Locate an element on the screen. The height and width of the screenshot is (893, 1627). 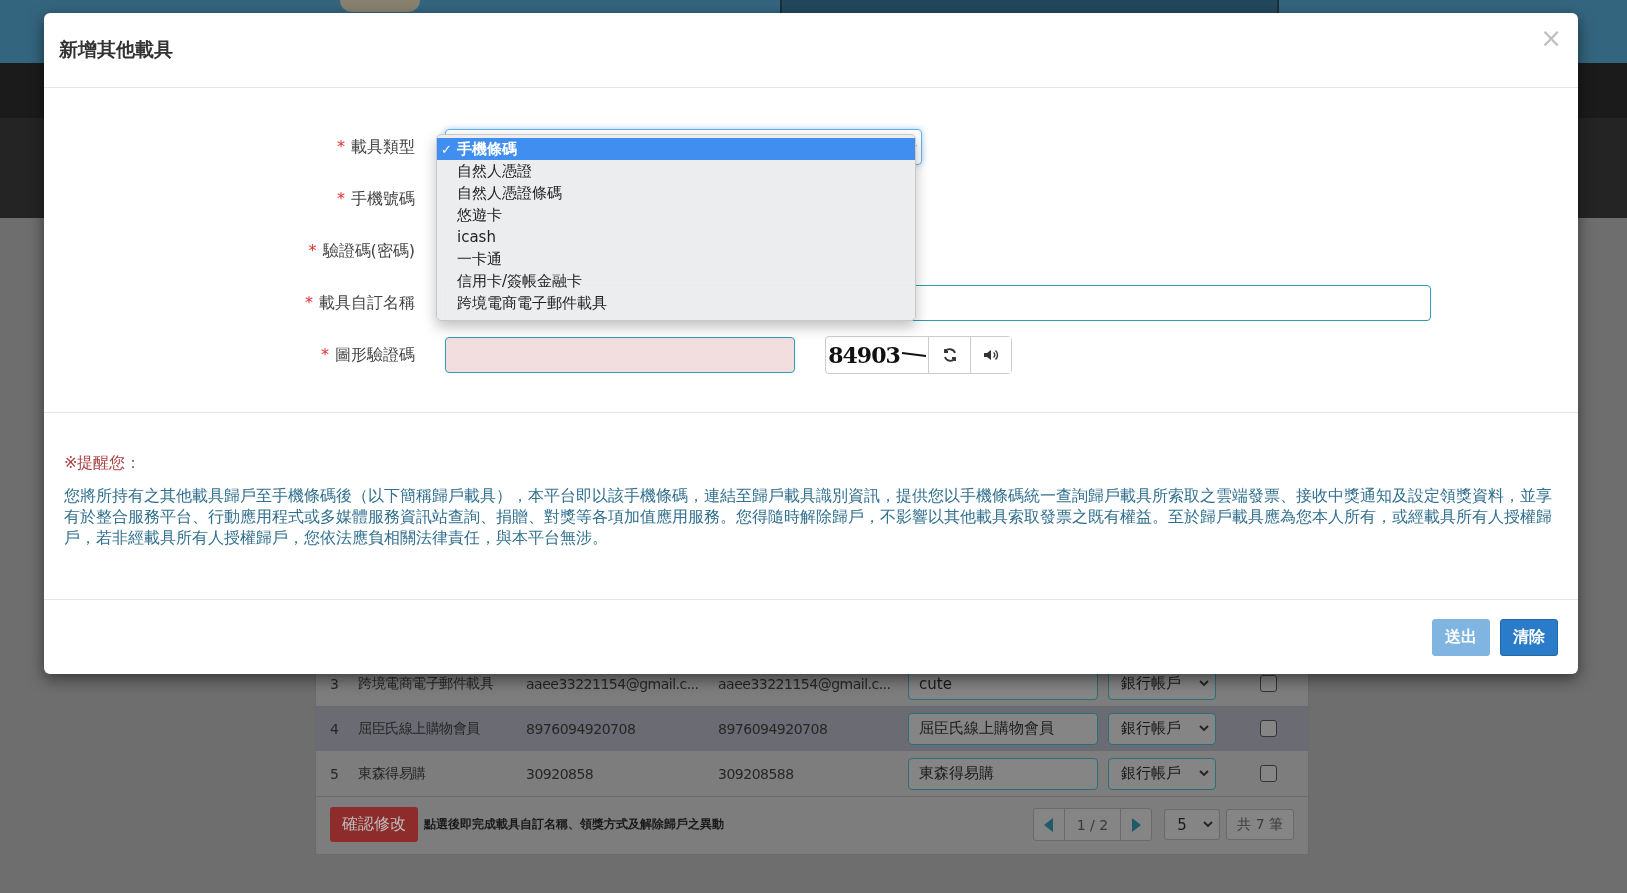
dropdown-option: ✓ 手機條碼 is located at coordinates (676, 149).